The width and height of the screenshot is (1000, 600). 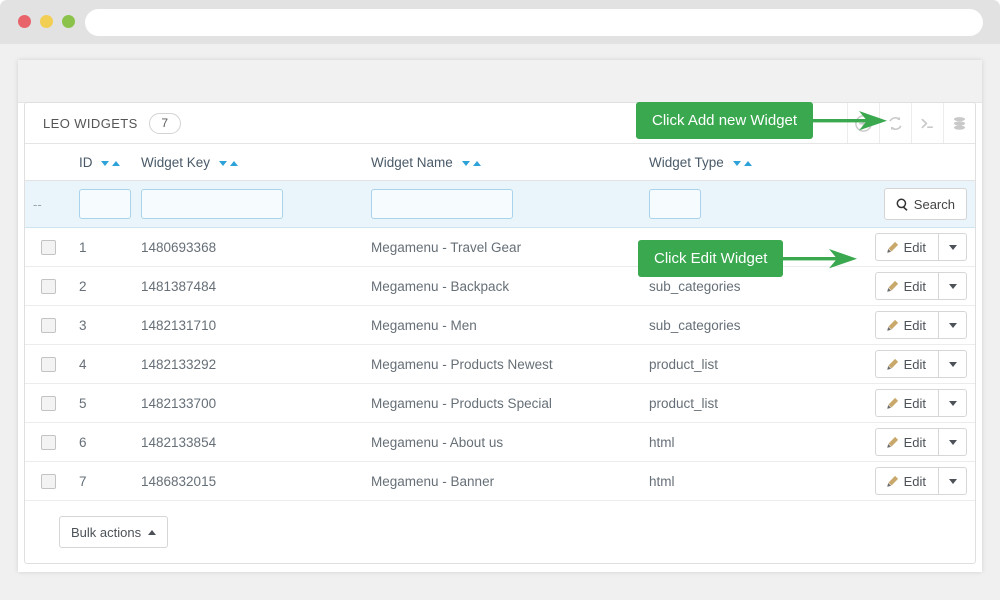 I want to click on cell-widget-type: sub_categories, so click(x=744, y=325).